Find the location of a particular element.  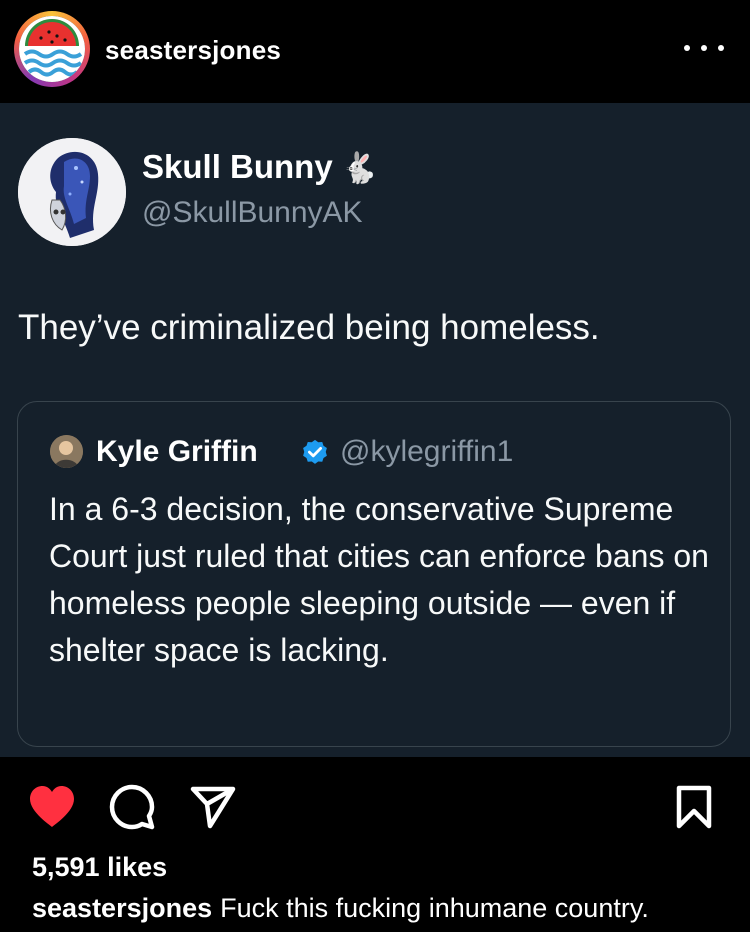

quoted-author-name: Kyle Griffin is located at coordinates (177, 451).